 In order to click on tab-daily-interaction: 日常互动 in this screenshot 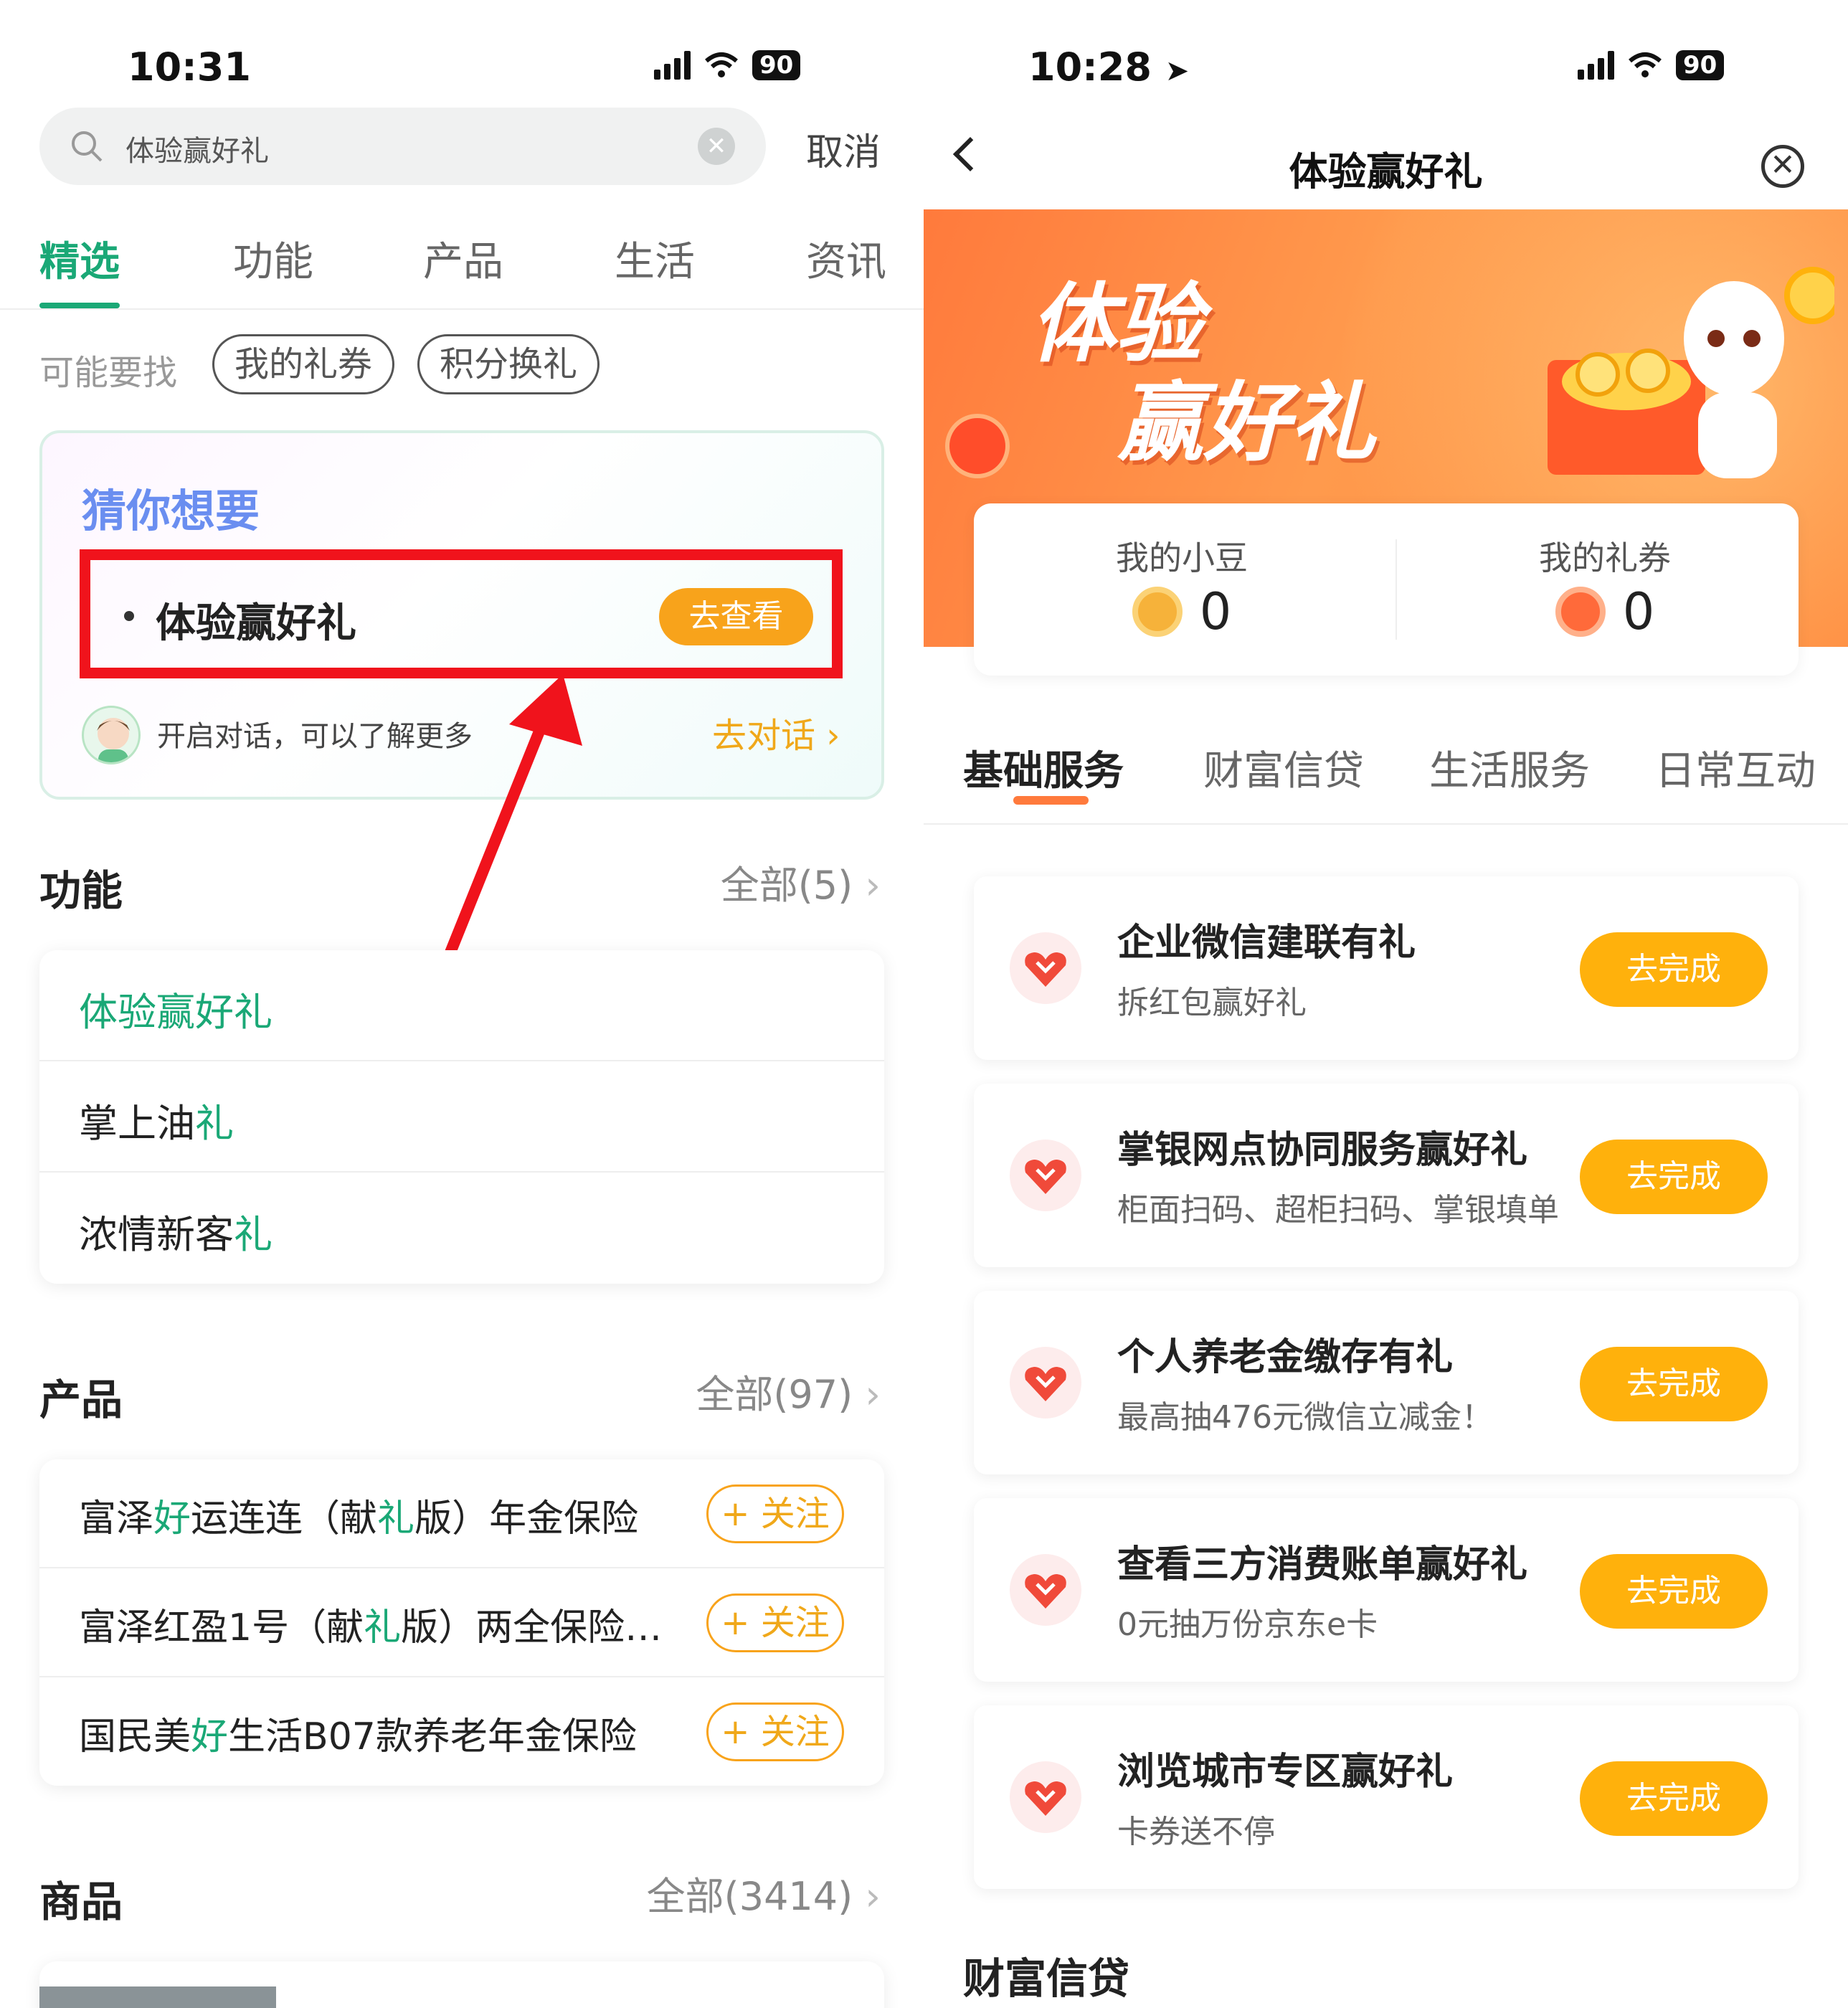, I will do `click(1743, 768)`.